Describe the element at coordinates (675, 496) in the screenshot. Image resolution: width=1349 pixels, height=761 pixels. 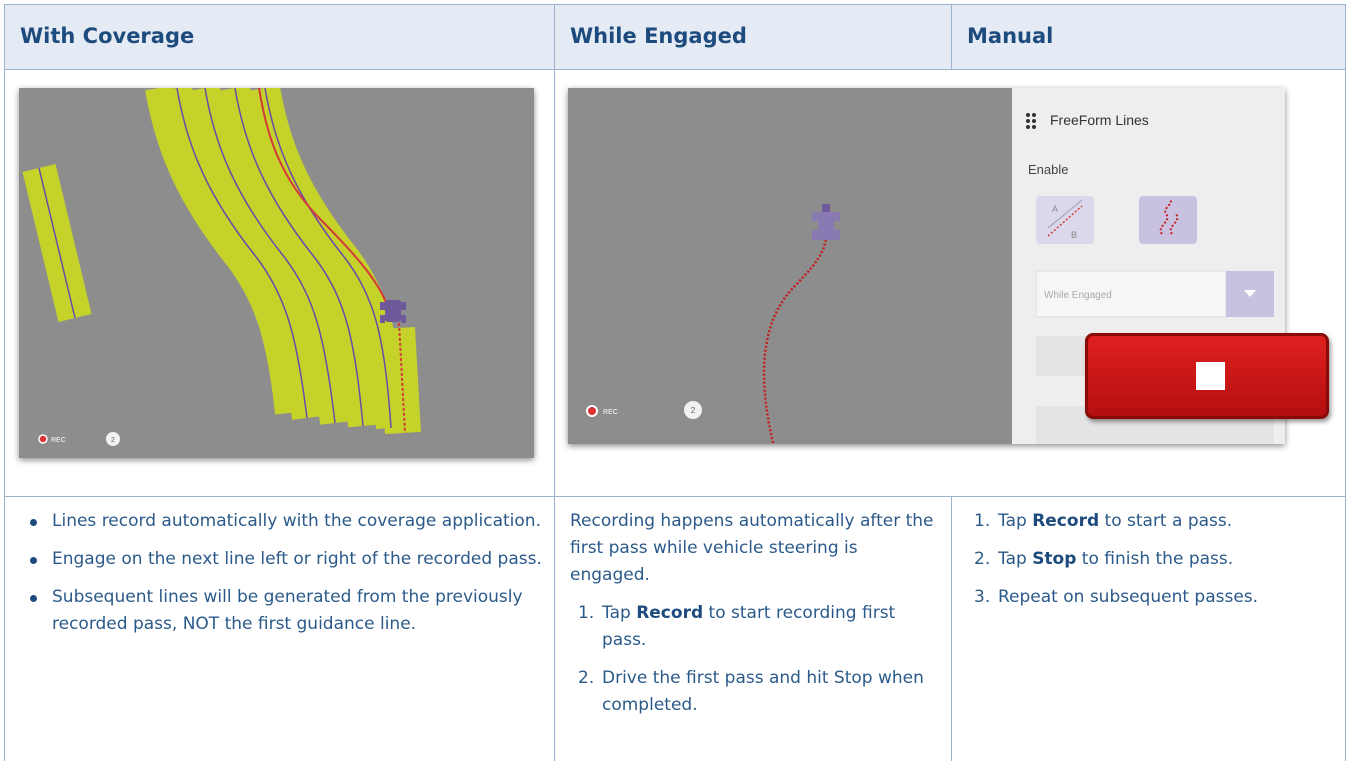
I see `row-divider` at that location.